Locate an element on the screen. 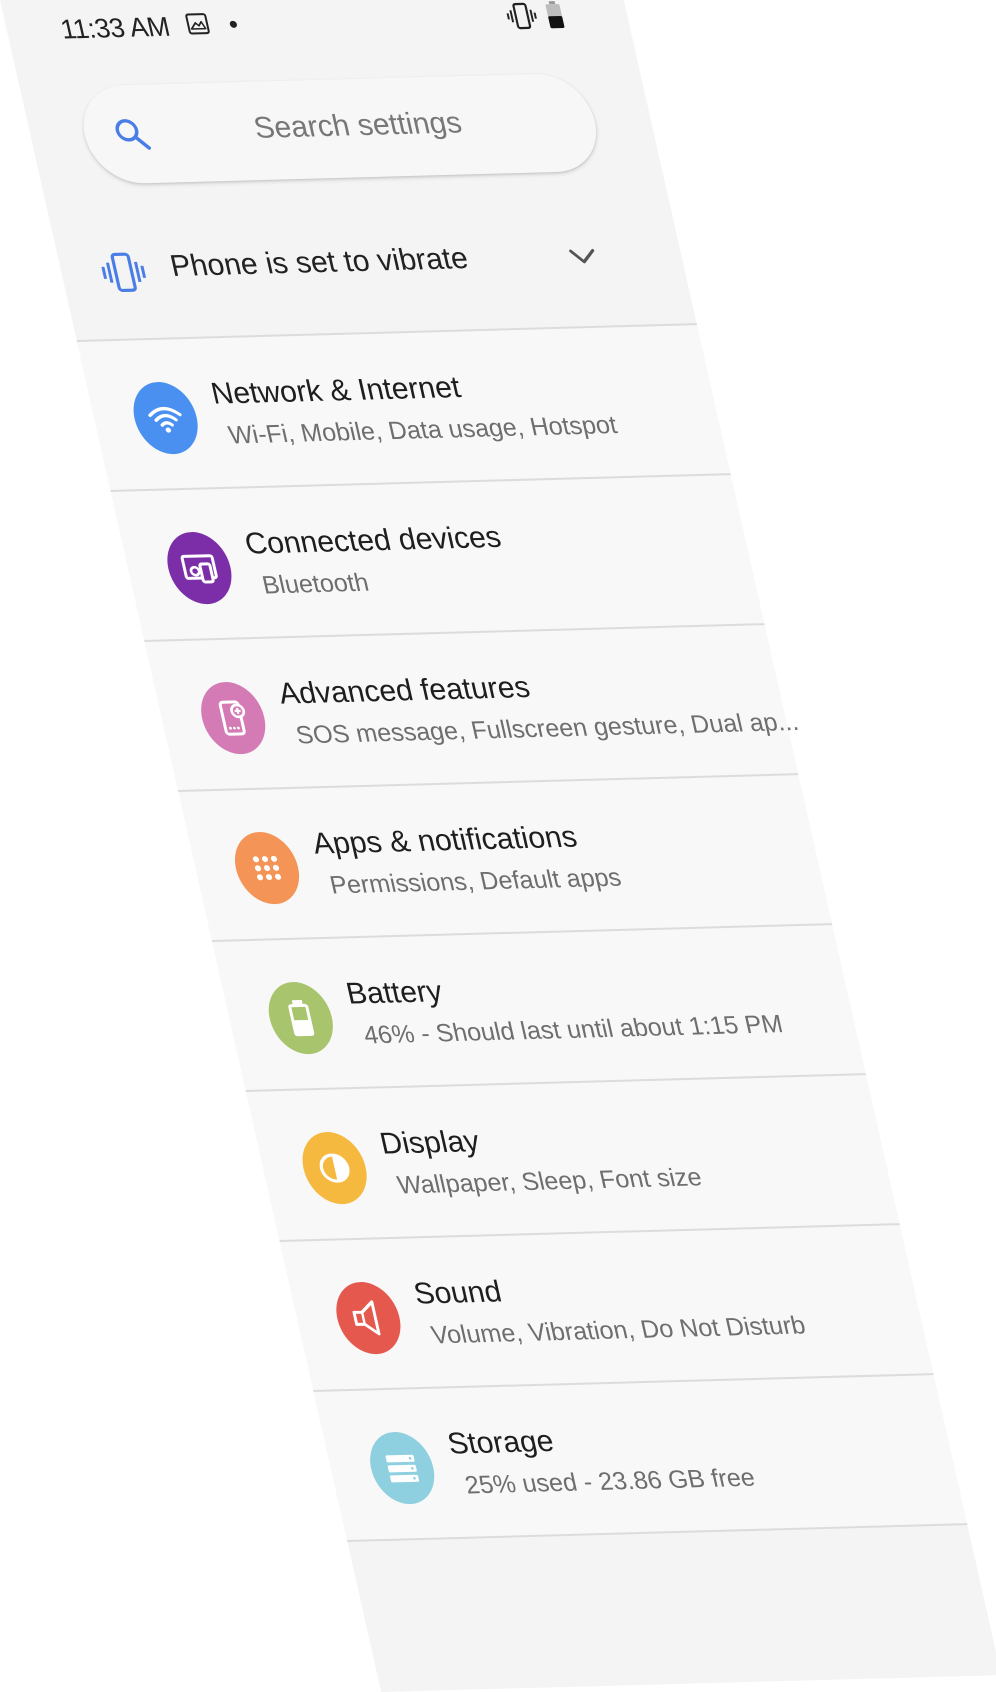  apps-icon is located at coordinates (267, 868).